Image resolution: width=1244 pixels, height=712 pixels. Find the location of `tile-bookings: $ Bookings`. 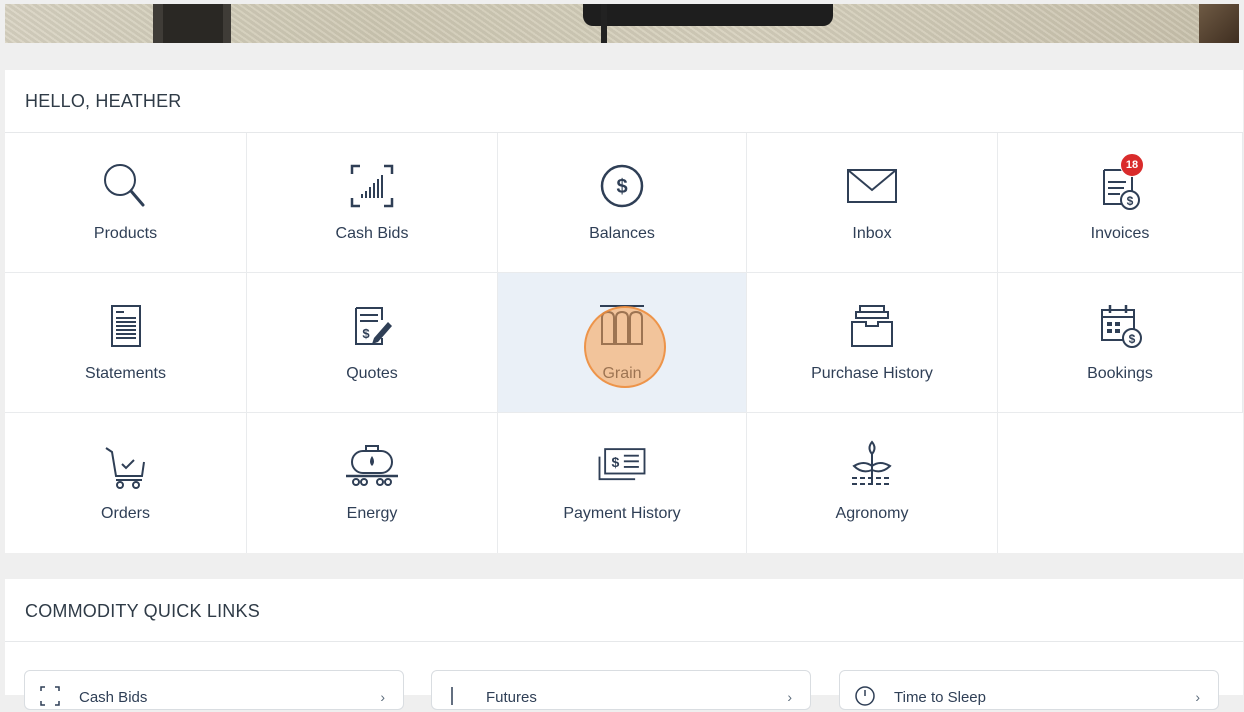

tile-bookings: $ Bookings is located at coordinates (1120, 343).